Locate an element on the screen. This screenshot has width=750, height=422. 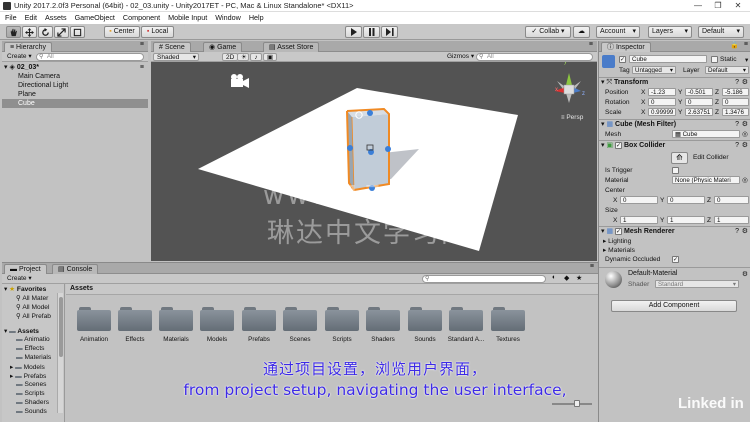
shader-dropdown: Standard ▾ is located at coordinates (697, 284).